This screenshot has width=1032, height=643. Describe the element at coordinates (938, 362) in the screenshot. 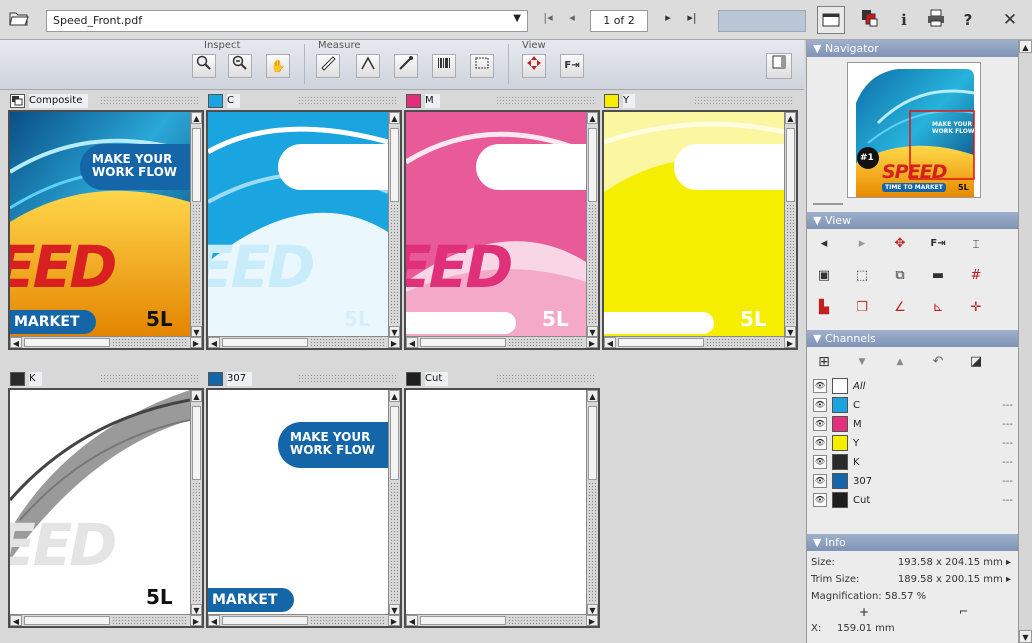

I see `reset-icon: ↶` at that location.